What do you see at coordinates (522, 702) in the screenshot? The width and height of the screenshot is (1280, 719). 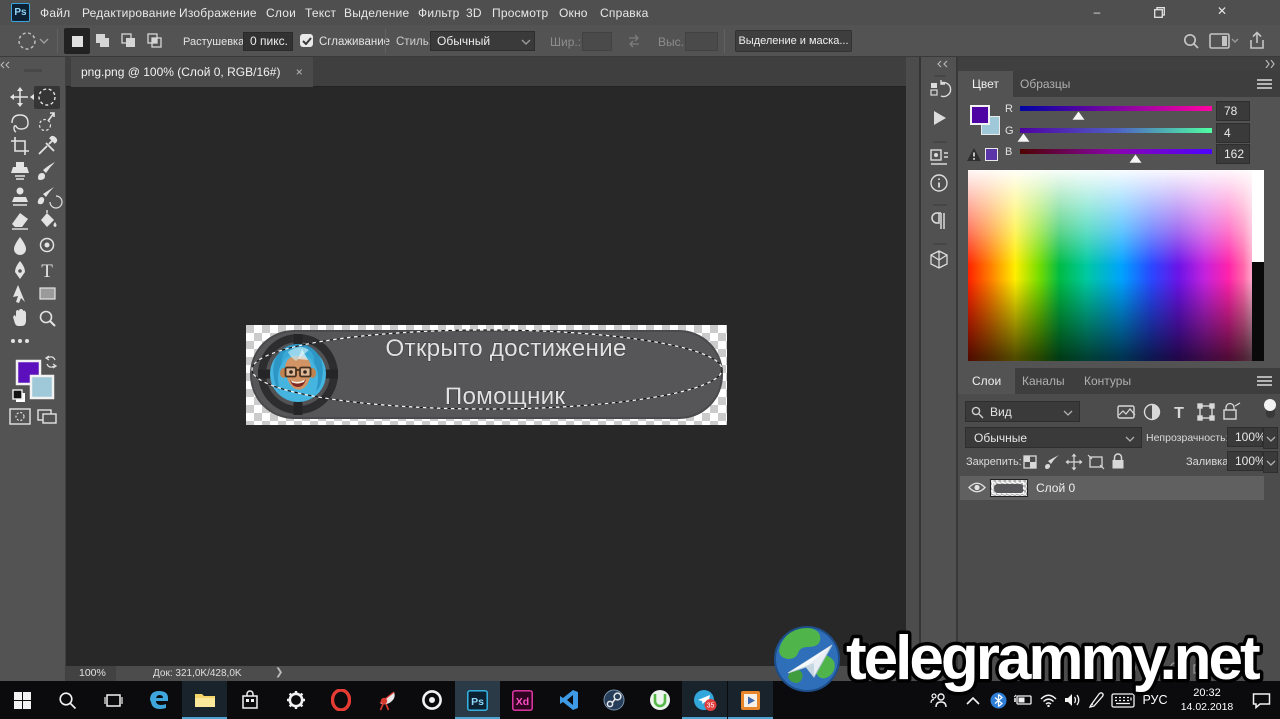 I see `svg-text: Xd` at bounding box center [522, 702].